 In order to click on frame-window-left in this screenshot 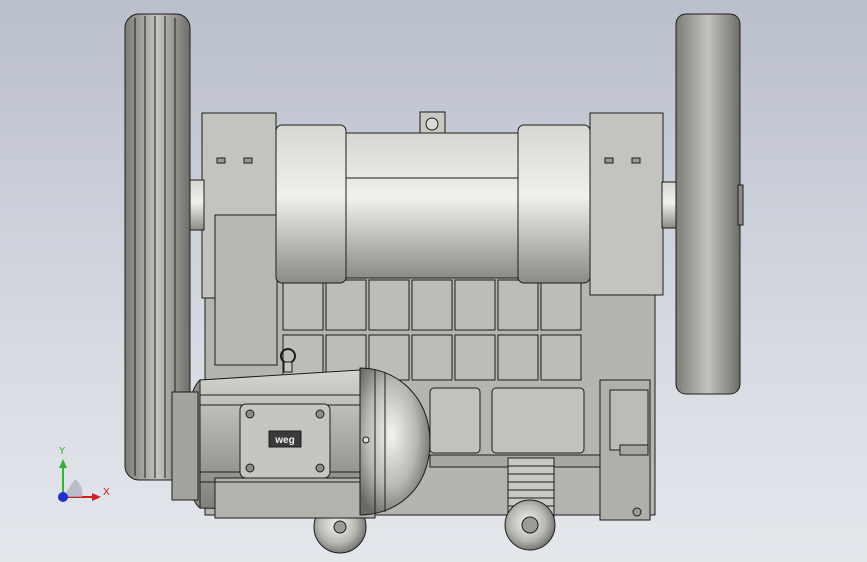, I will do `click(455, 420)`.